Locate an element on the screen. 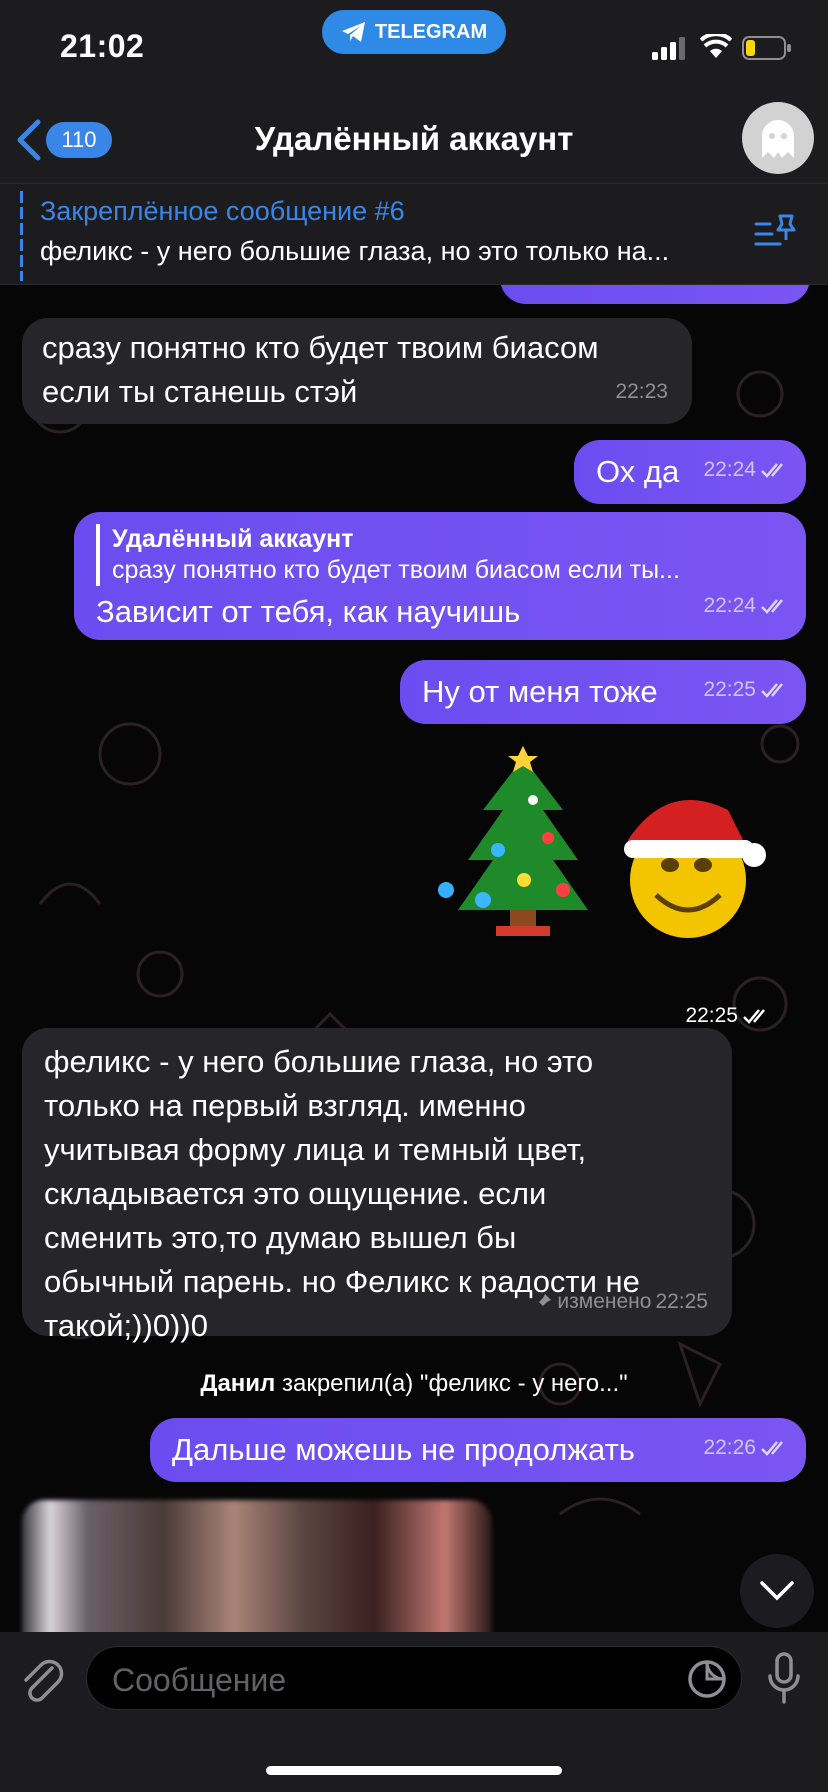 Image resolution: width=828 pixels, height=1792 pixels. battery-icon is located at coordinates (766, 48).